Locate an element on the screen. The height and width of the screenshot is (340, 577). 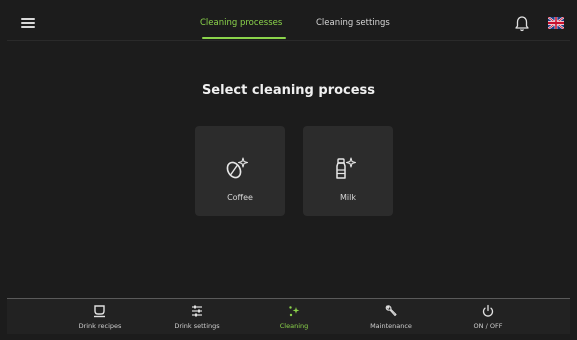
top-bar: Cleaning processes Cleaning settings is located at coordinates (288, 24).